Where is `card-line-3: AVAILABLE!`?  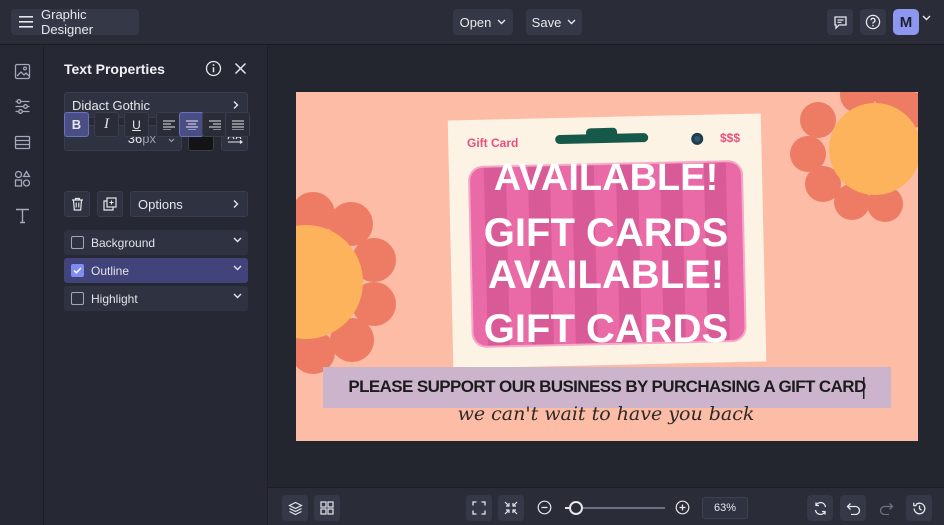
card-line-3: AVAILABLE! is located at coordinates (606, 275).